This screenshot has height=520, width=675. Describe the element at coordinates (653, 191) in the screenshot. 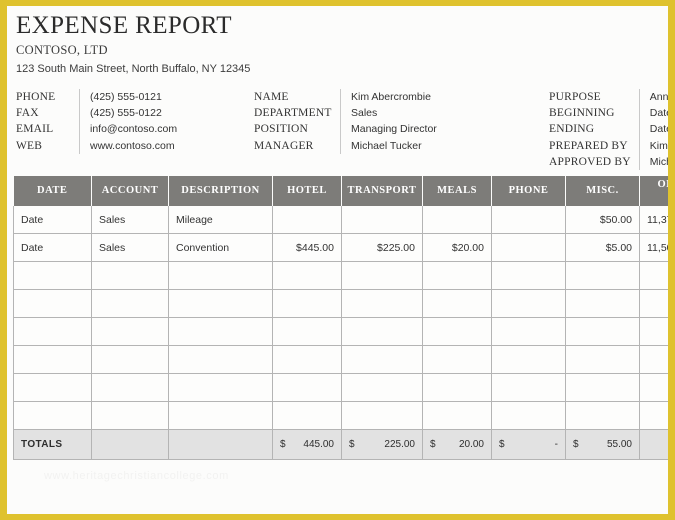

I see `column-header-odometer-start: ODOMETER START` at that location.